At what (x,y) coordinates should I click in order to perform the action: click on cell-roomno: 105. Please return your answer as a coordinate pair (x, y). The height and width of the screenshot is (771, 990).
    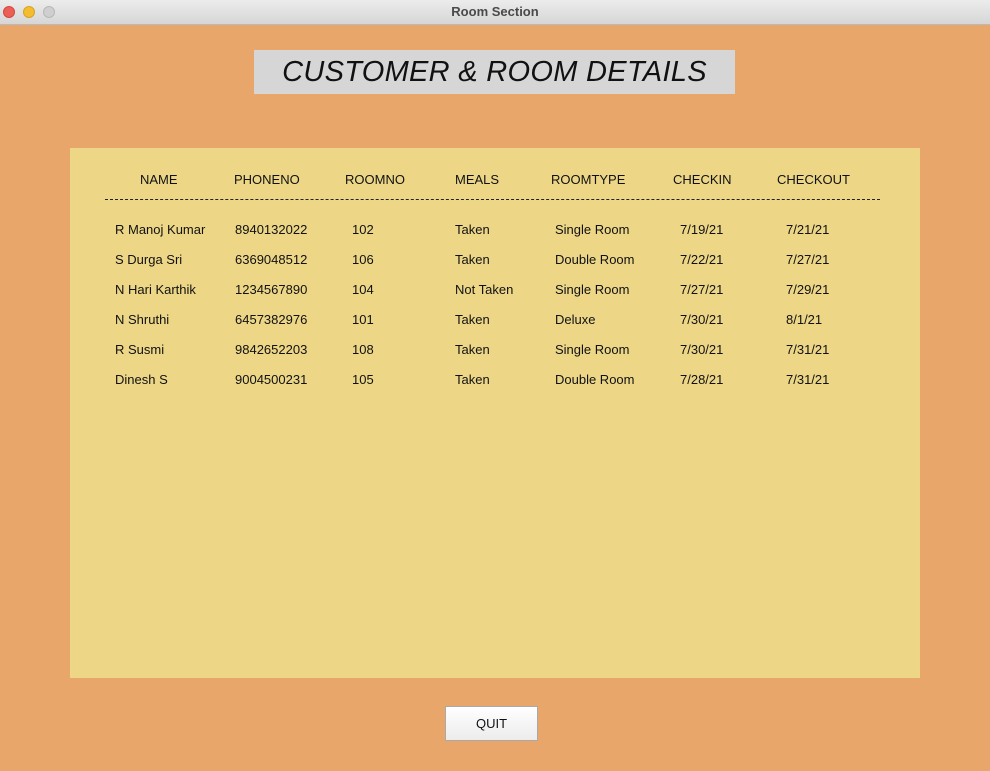
    Looking at the image, I should click on (363, 379).